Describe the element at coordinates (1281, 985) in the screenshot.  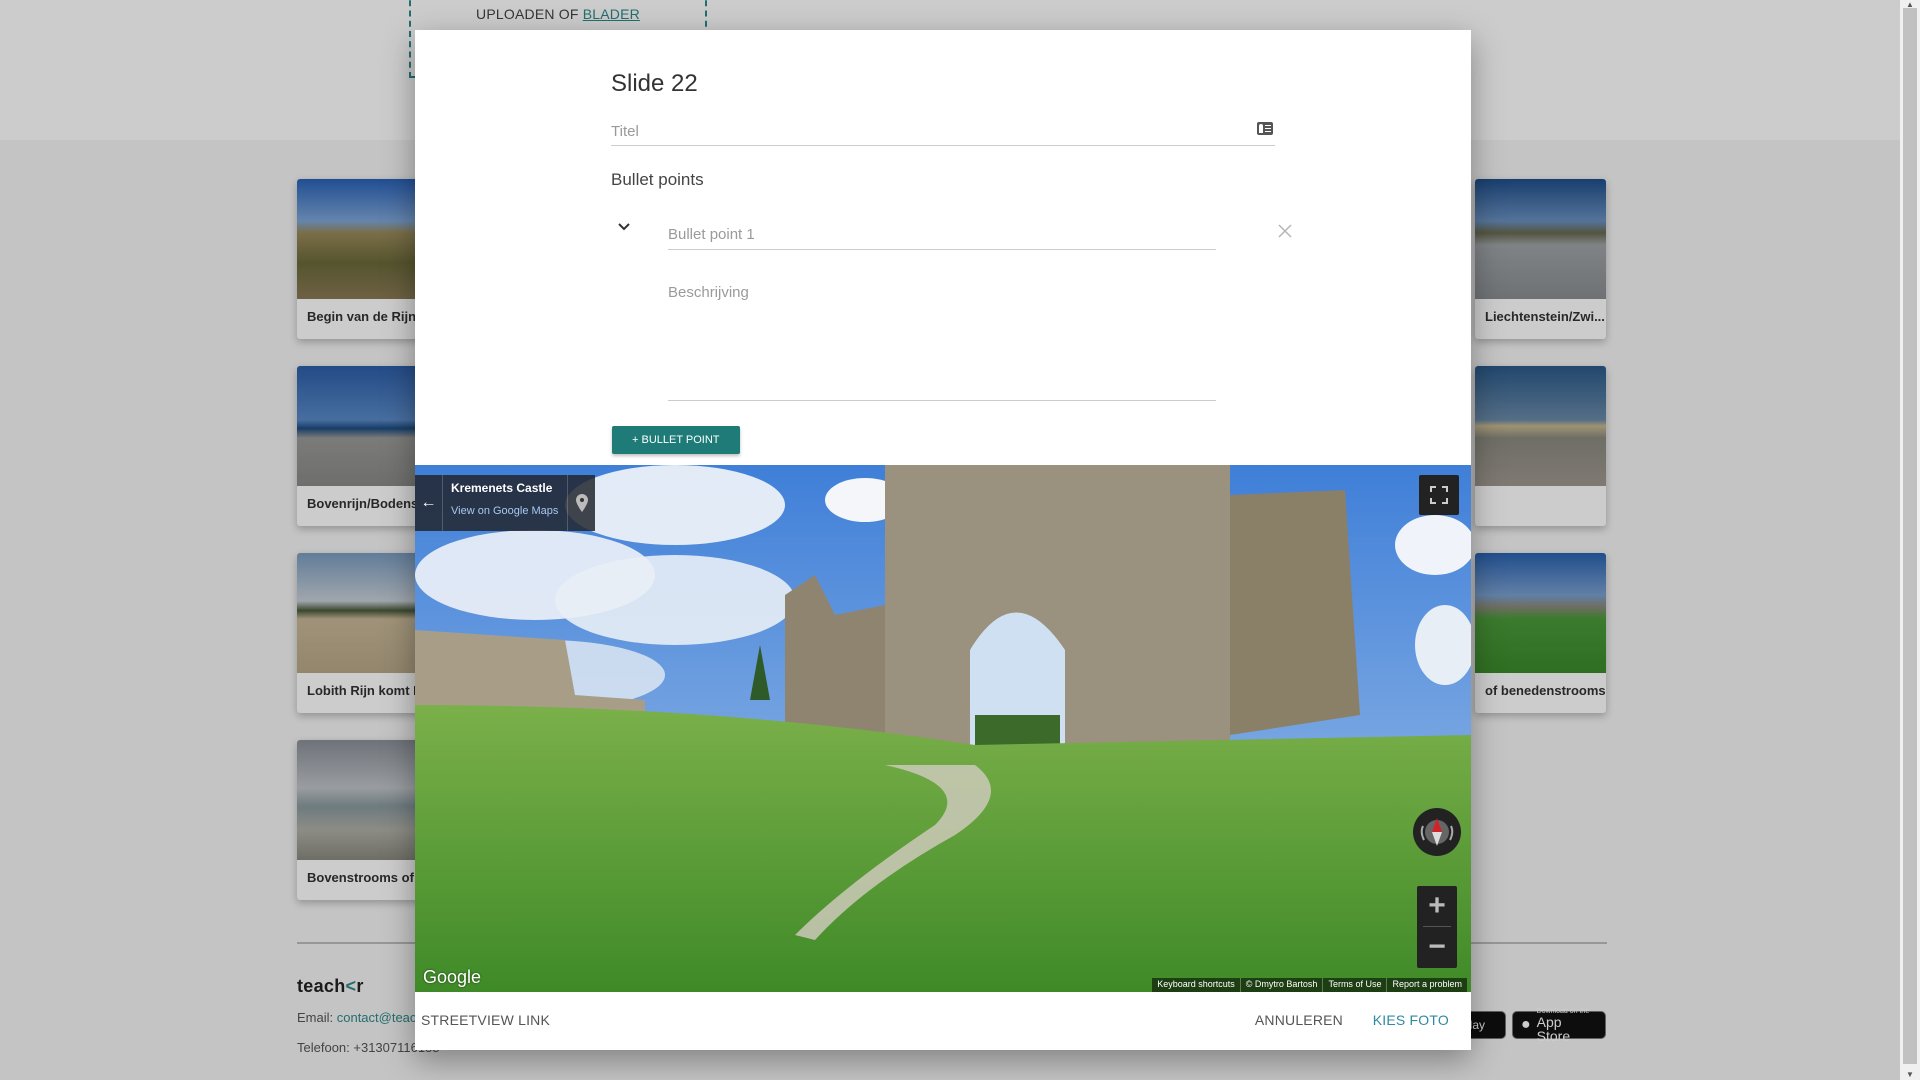
I see `photo-credit: © Dmytro Bartosh` at that location.